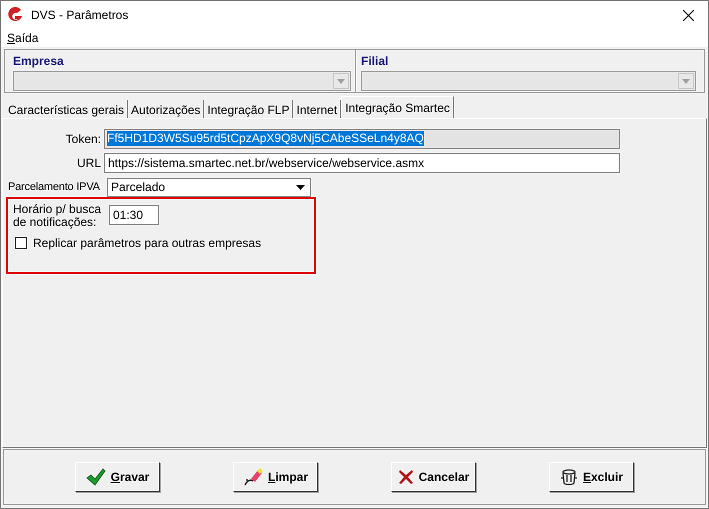  Describe the element at coordinates (362, 162) in the screenshot. I see `url-field: https://sistema.smartec.net.br/webservice/webservice.asmx` at that location.